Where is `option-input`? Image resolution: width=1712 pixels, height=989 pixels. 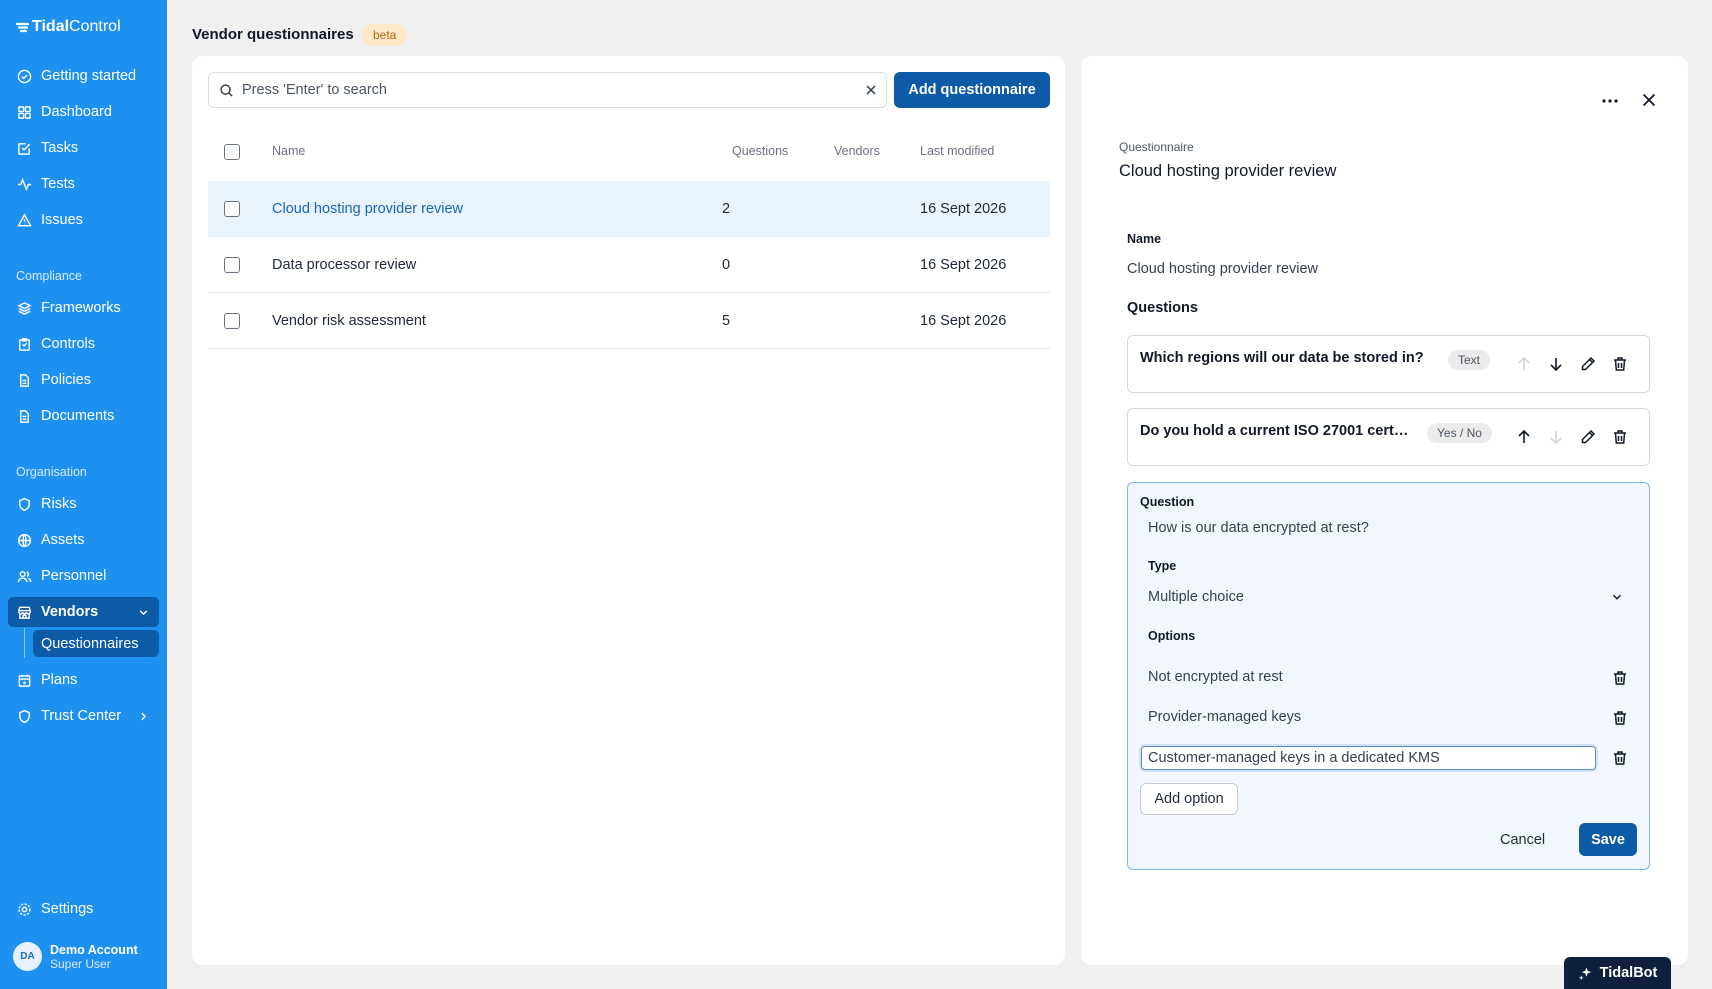 option-input is located at coordinates (1368, 758).